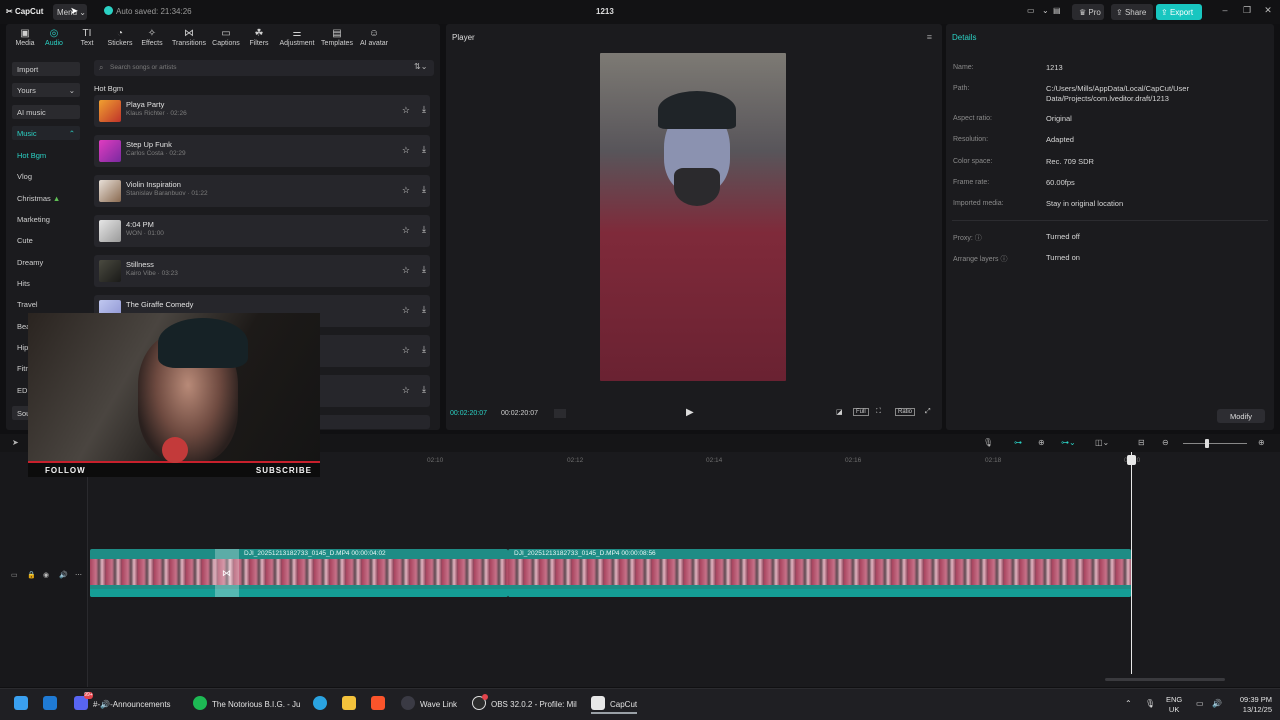 This screenshot has width=1280, height=720. I want to click on category-dreamy: Dreamy, so click(46, 262).